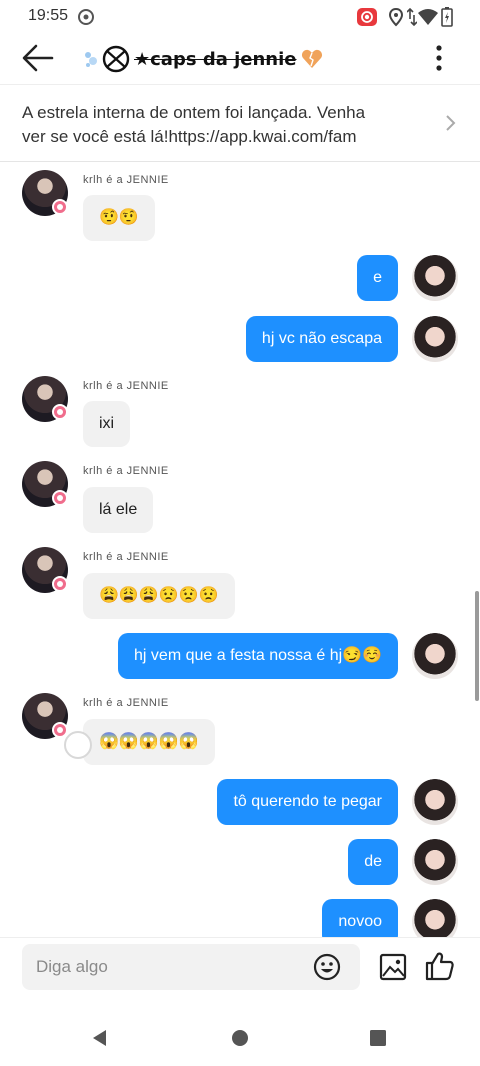 The width and height of the screenshot is (480, 1066). What do you see at coordinates (159, 596) in the screenshot?
I see `message-bubble-in: 😩😩😩😟😟😟` at bounding box center [159, 596].